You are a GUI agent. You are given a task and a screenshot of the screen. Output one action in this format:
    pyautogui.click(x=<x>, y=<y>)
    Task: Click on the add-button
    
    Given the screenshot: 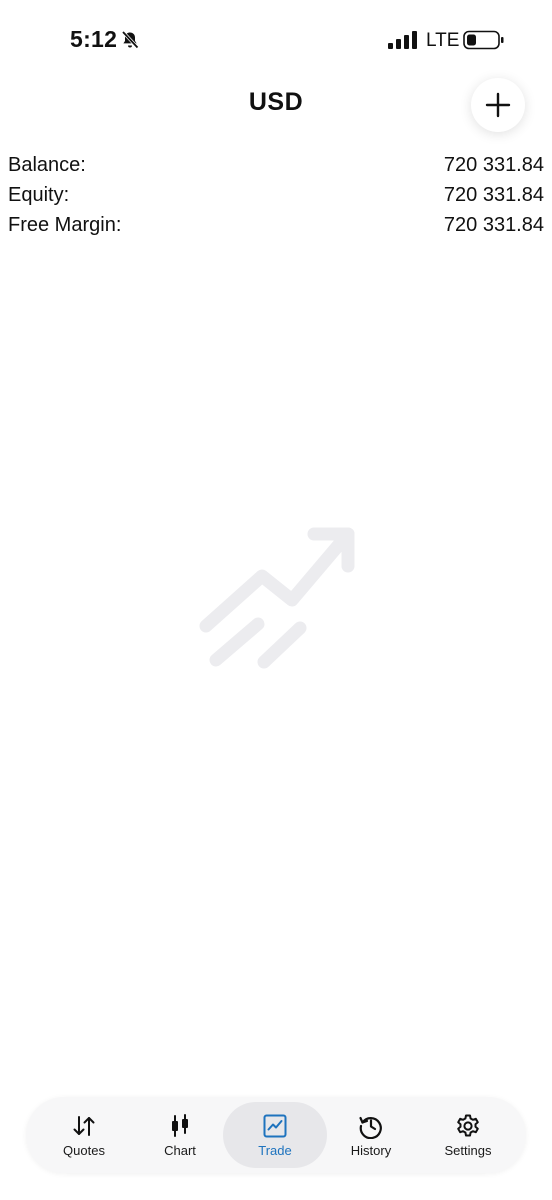 What is the action you would take?
    pyautogui.click(x=498, y=105)
    